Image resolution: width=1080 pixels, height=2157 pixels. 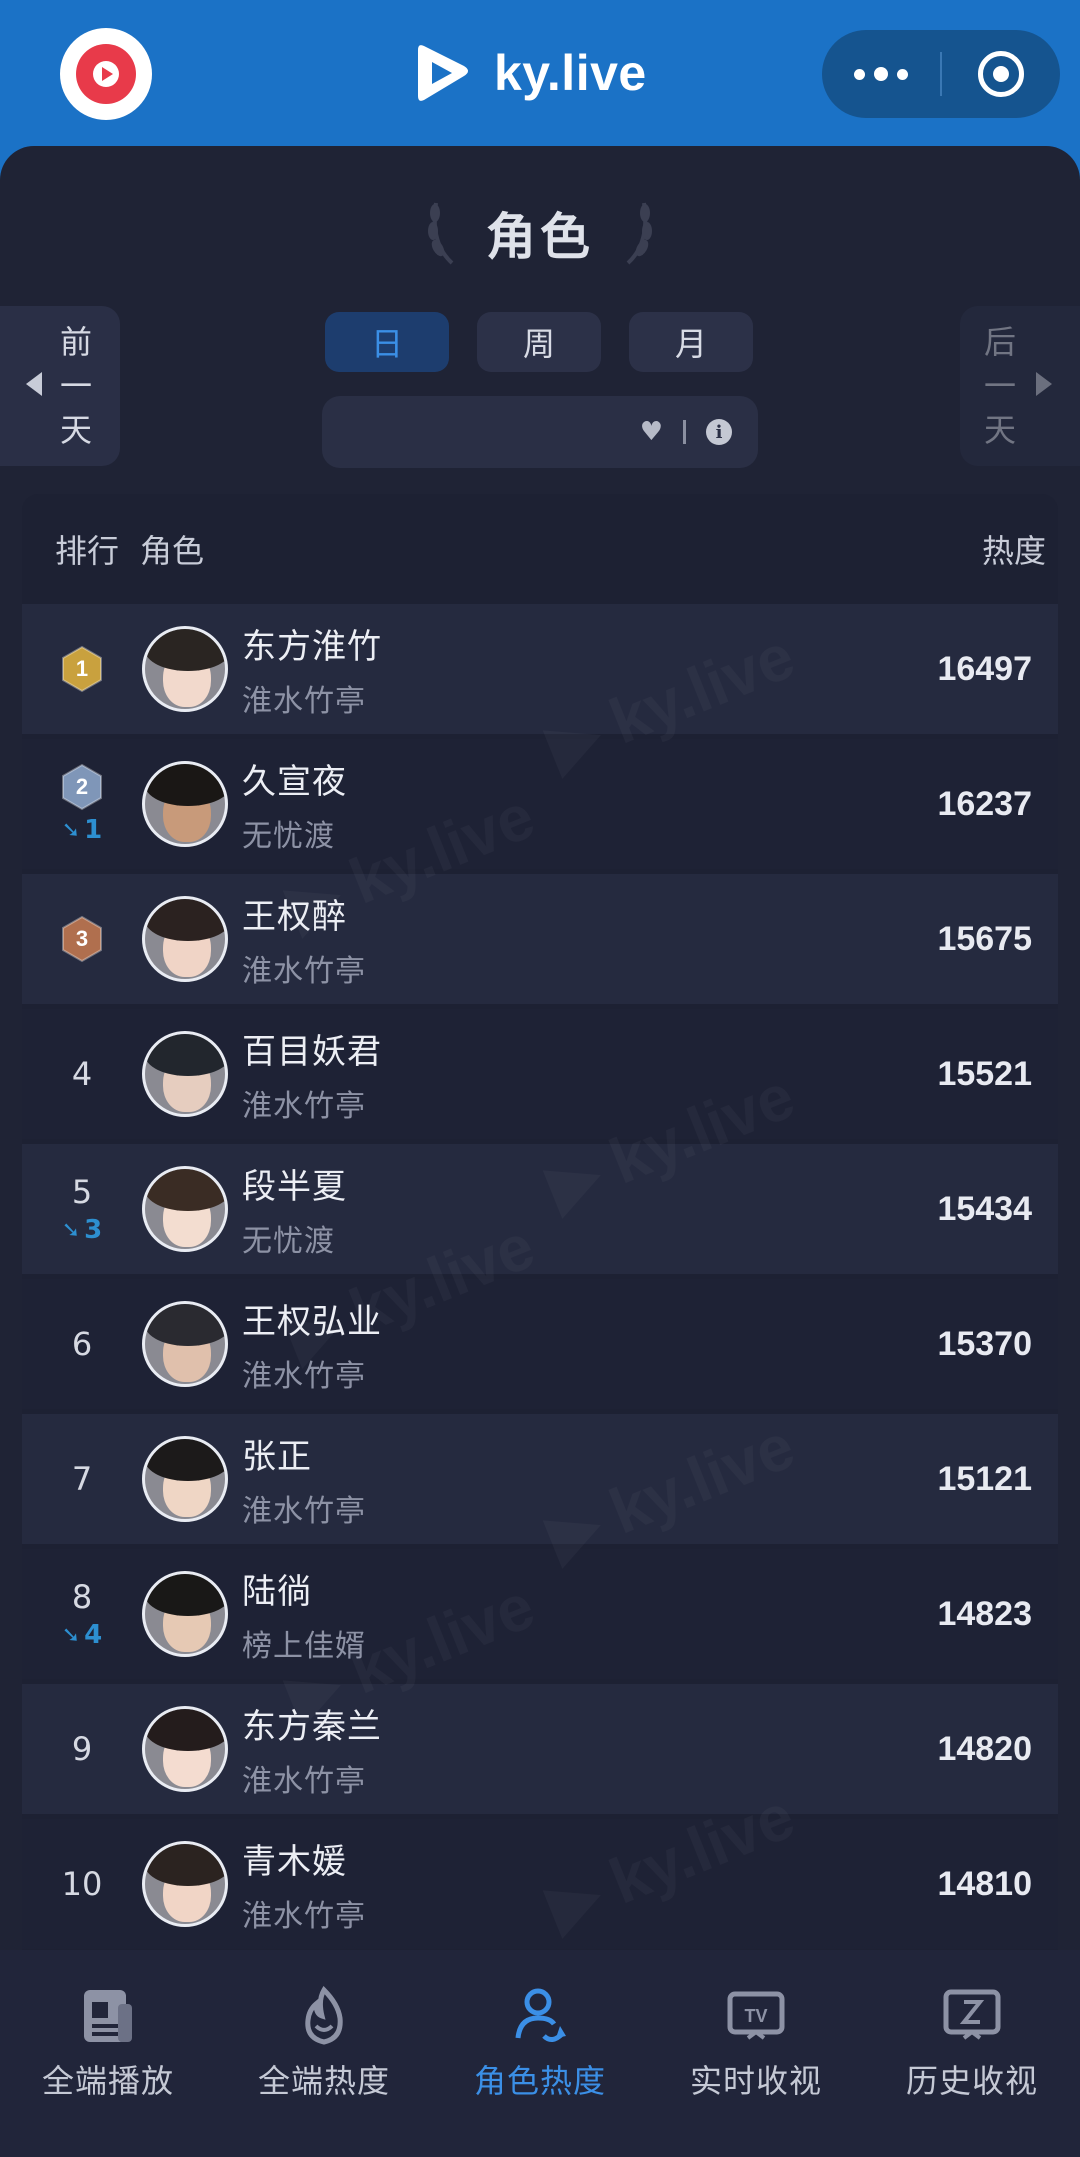 I want to click on heat-value: 15370, so click(x=984, y=1343).